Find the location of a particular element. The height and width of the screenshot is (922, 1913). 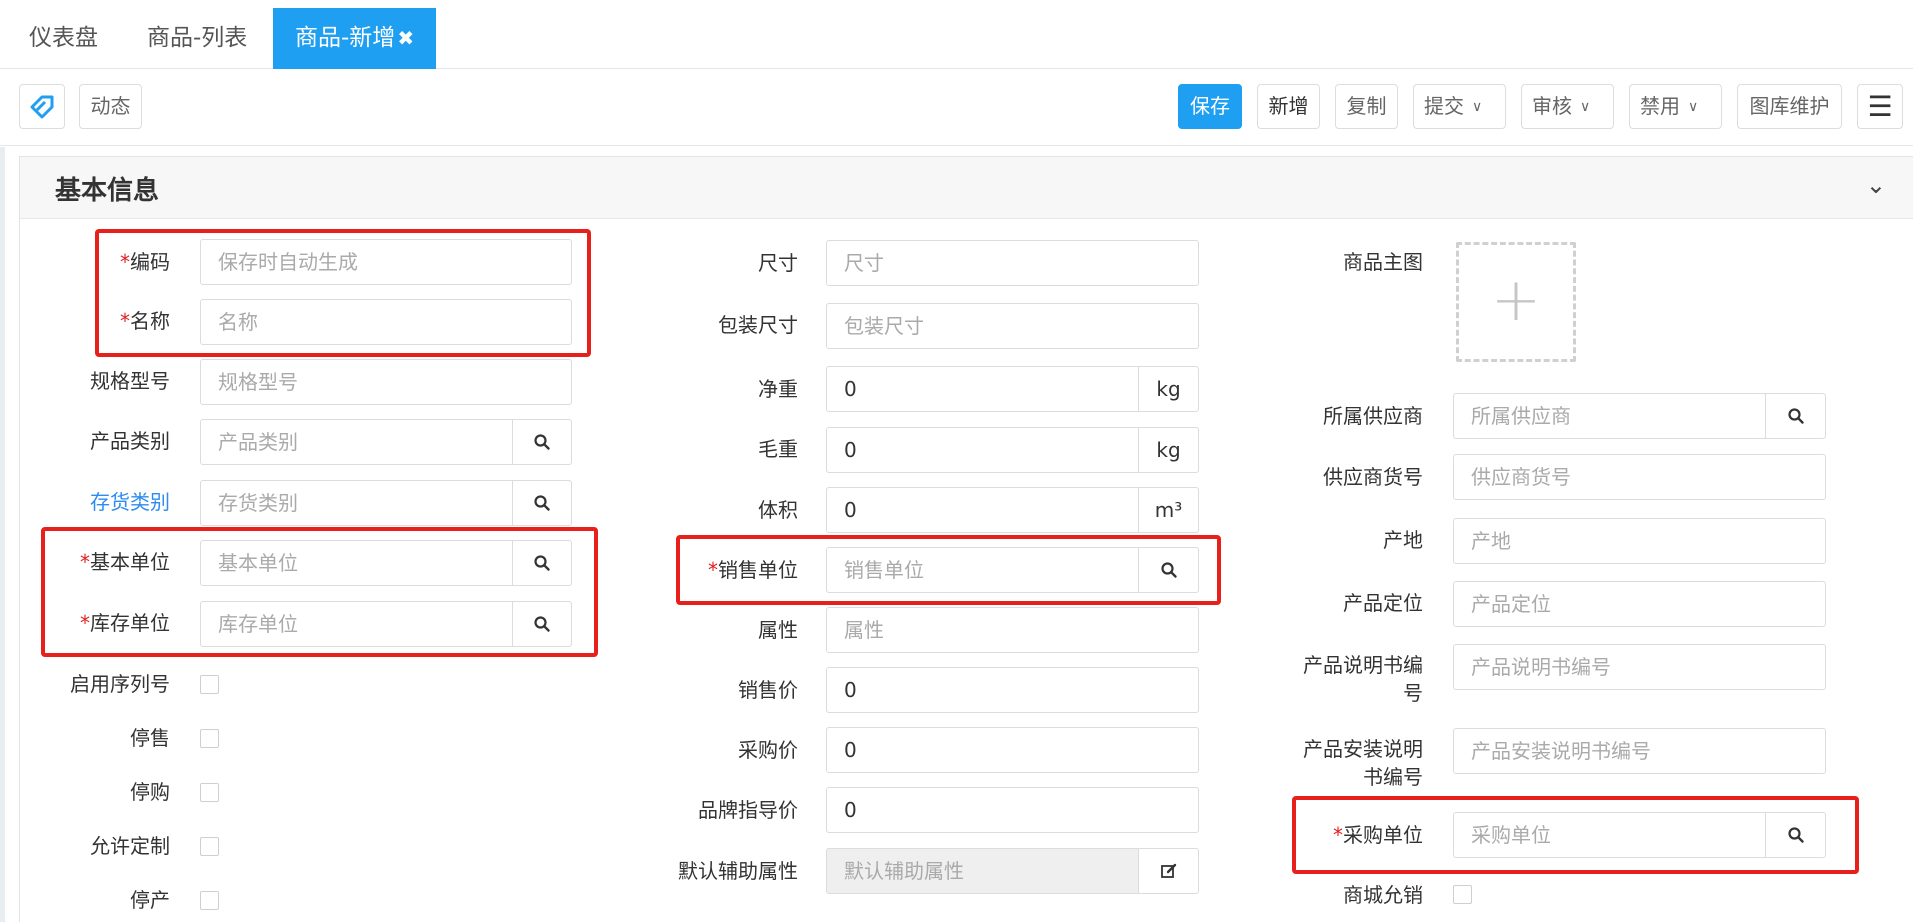

pack-size-label: 包装尺寸 is located at coordinates (758, 325).